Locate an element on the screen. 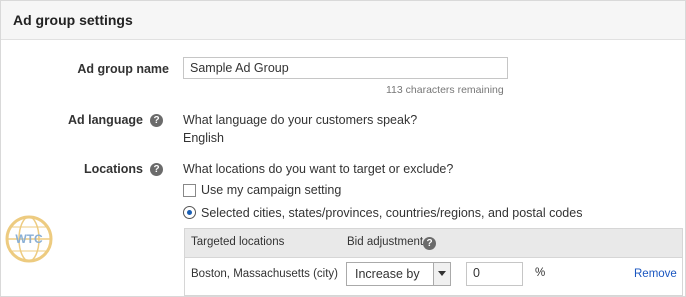 This screenshot has height=297, width=686. ad-group-name-label: Ad group name is located at coordinates (123, 69).